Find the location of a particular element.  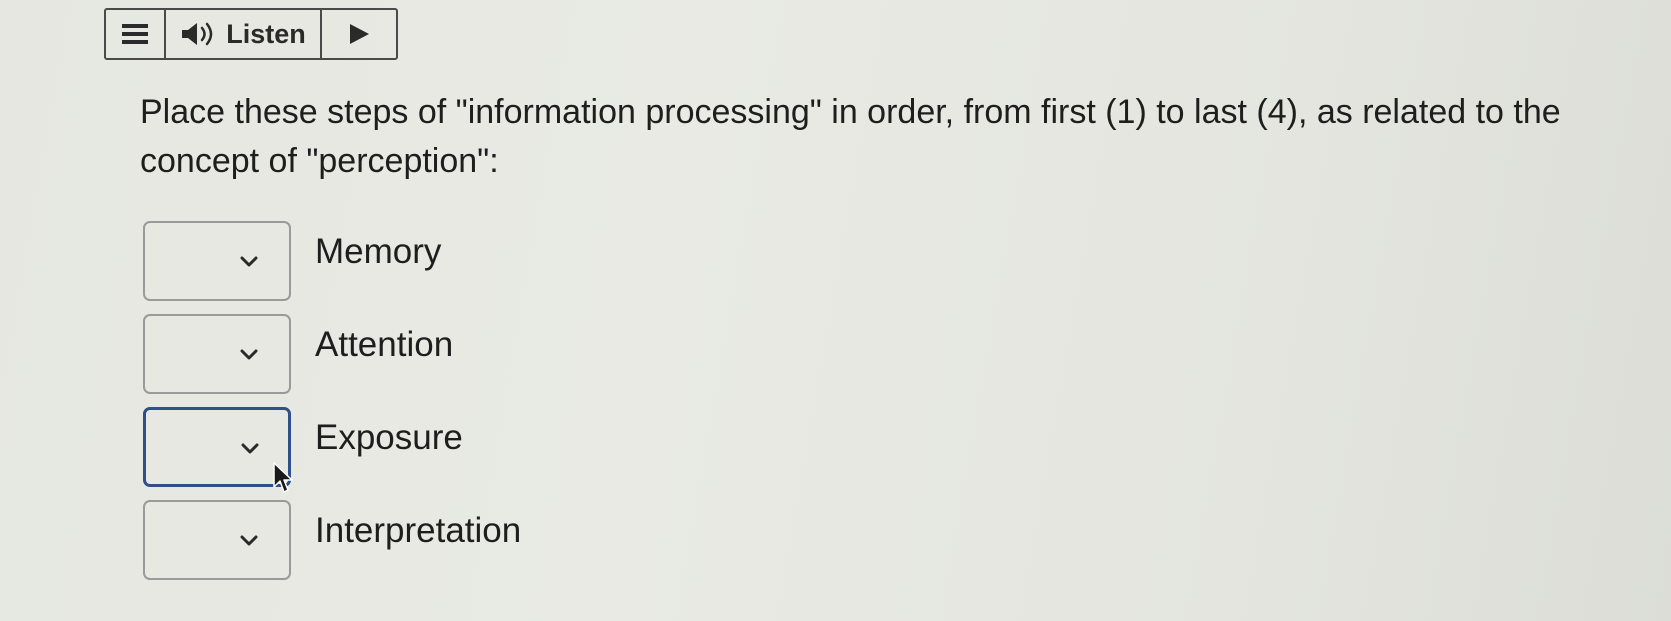

item-label-memory: Memory is located at coordinates (378, 251).